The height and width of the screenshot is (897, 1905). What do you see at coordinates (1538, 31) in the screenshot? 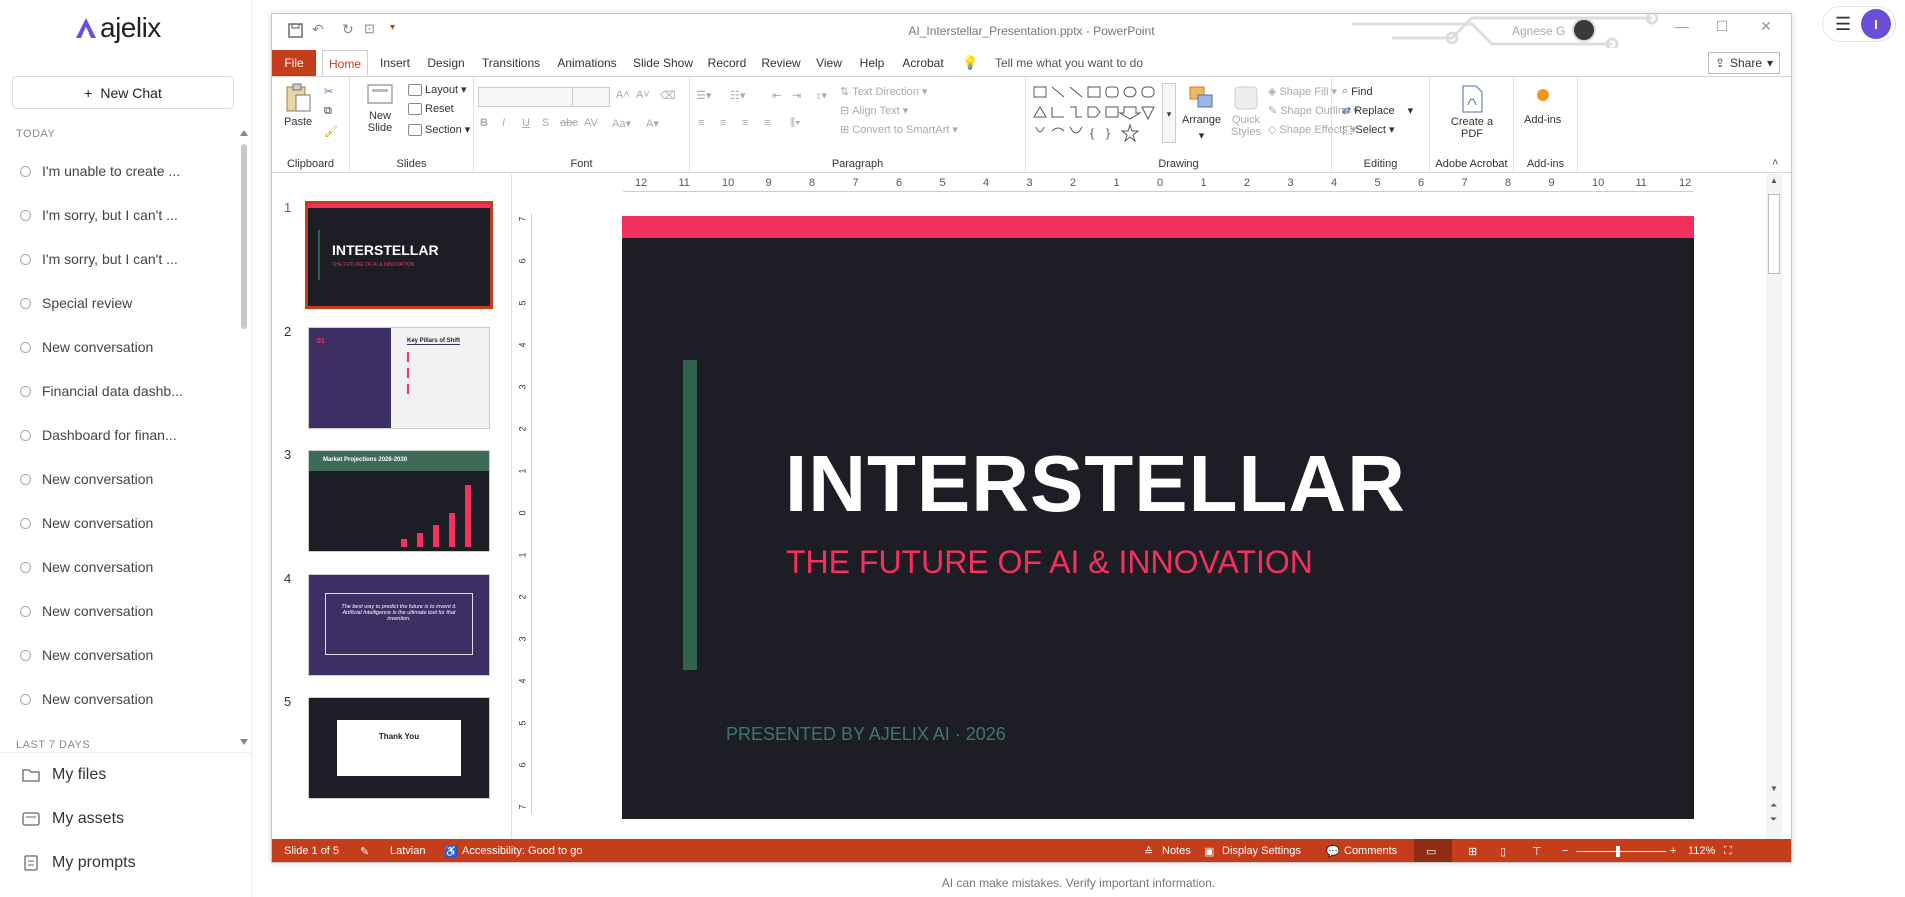
I see `user-name: Agnese G` at bounding box center [1538, 31].